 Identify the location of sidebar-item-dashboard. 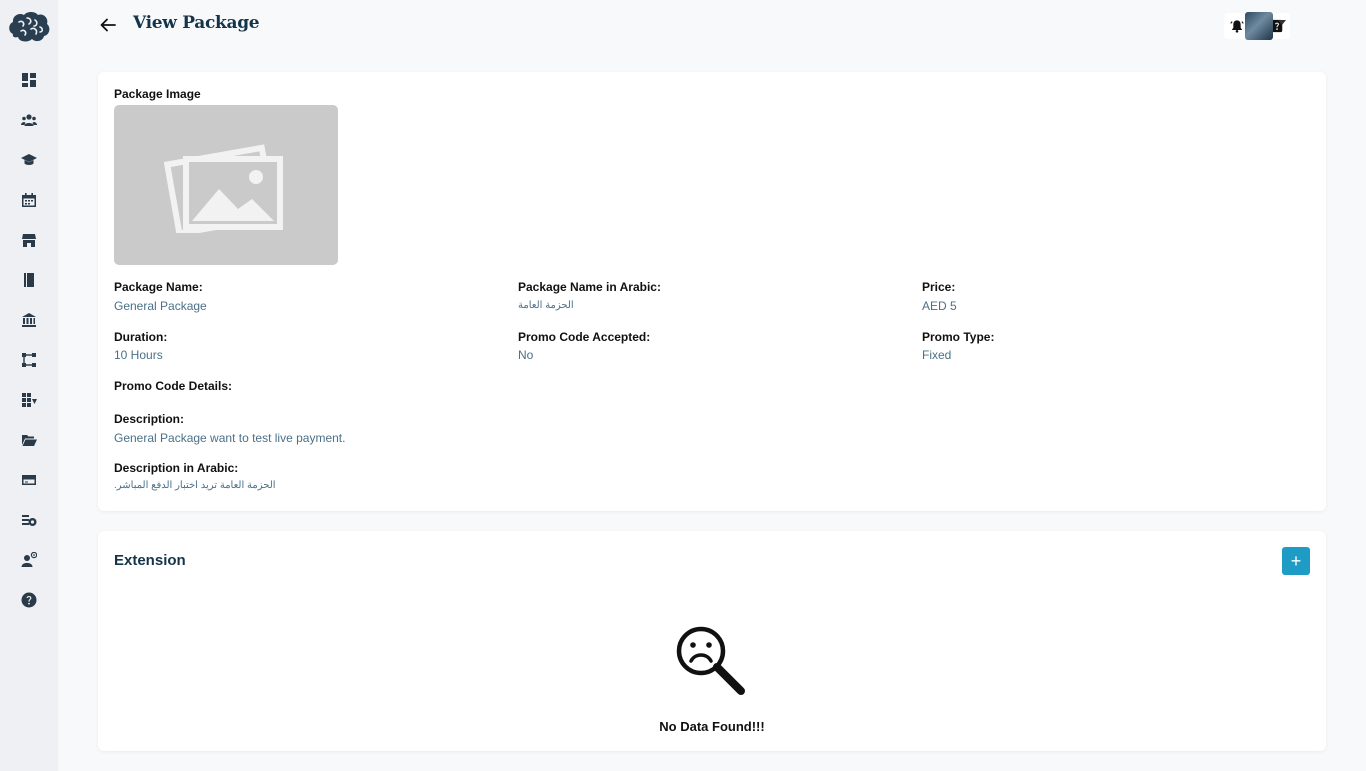
(29, 80).